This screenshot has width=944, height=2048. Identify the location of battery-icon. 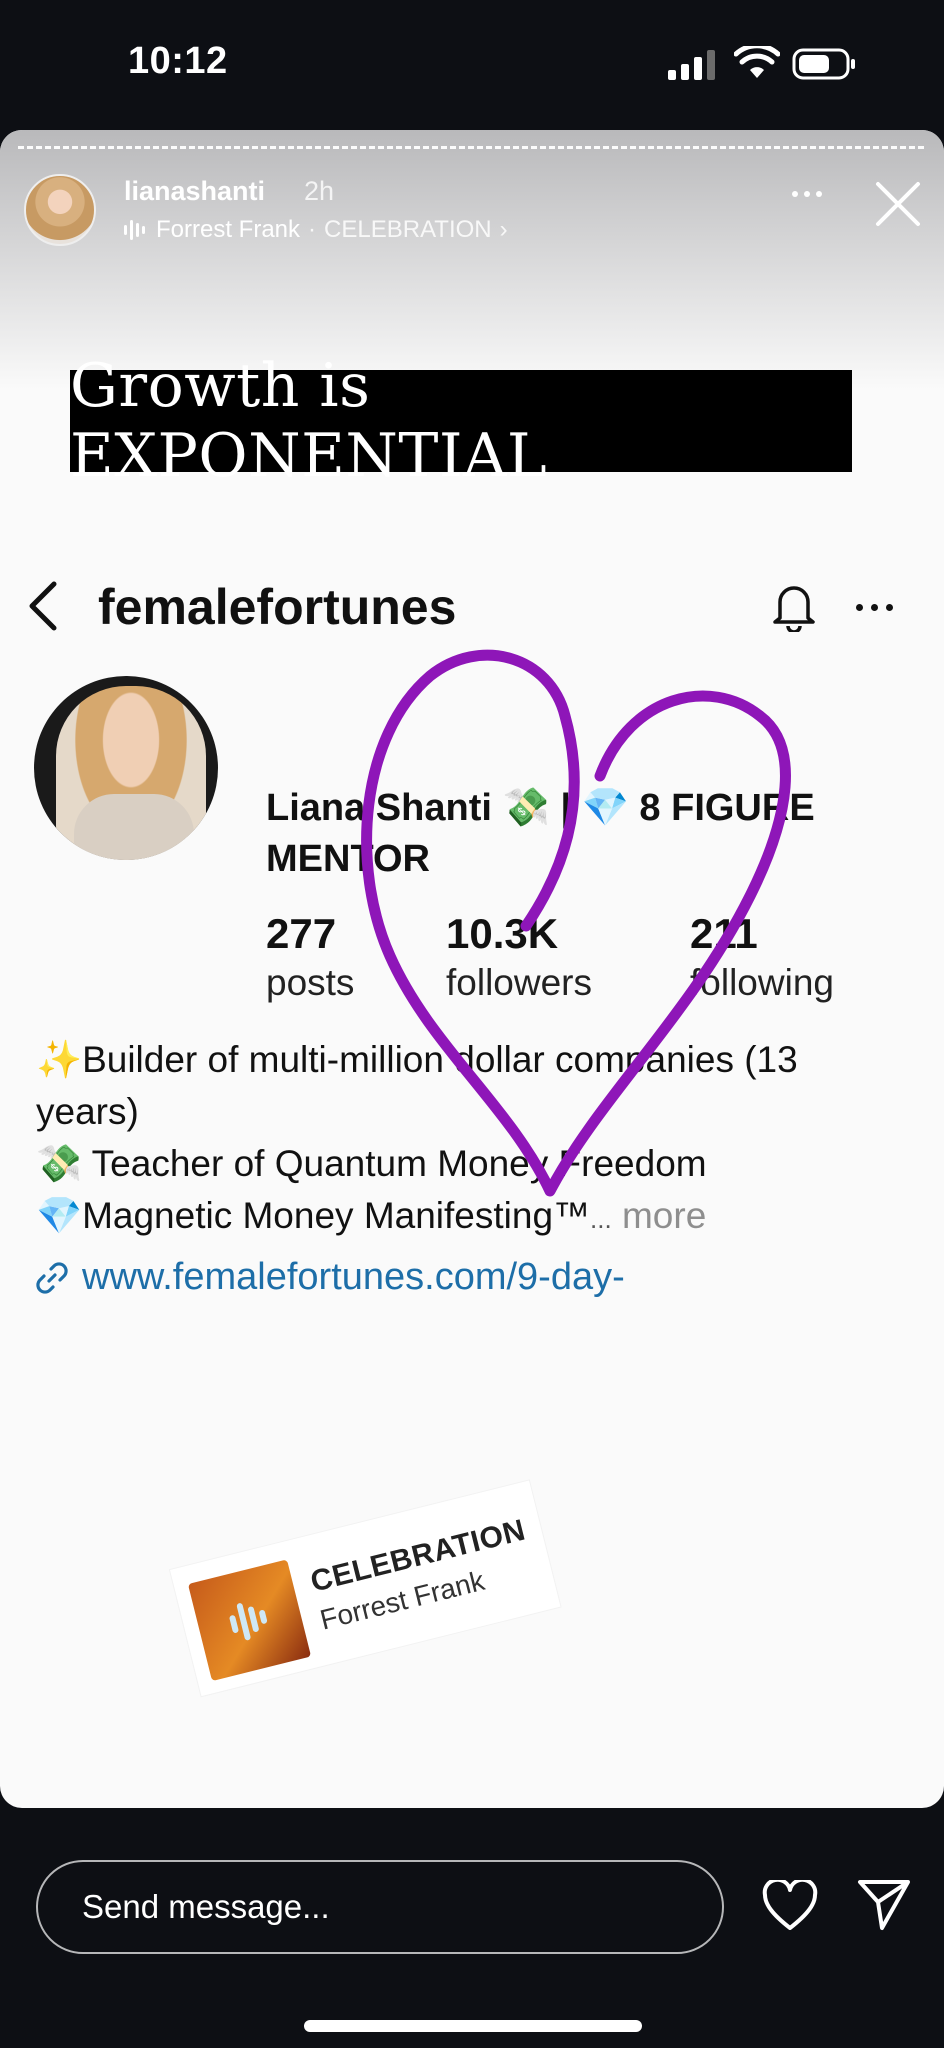
(823, 64).